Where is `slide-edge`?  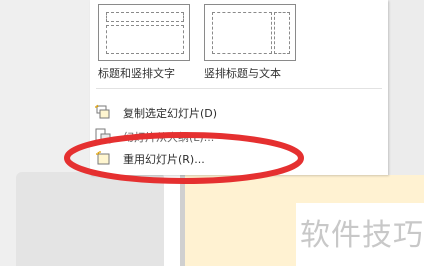 slide-edge is located at coordinates (182, 220).